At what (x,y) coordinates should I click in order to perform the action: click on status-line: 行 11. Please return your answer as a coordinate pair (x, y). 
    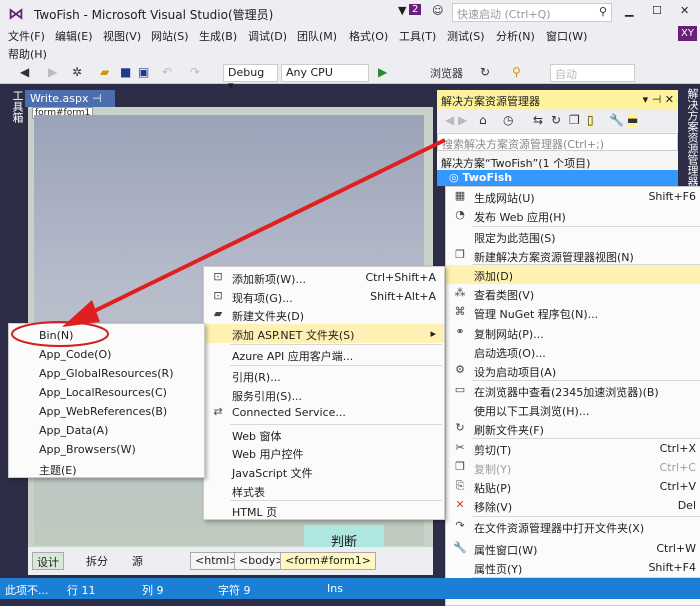
    Looking at the image, I should click on (81, 590).